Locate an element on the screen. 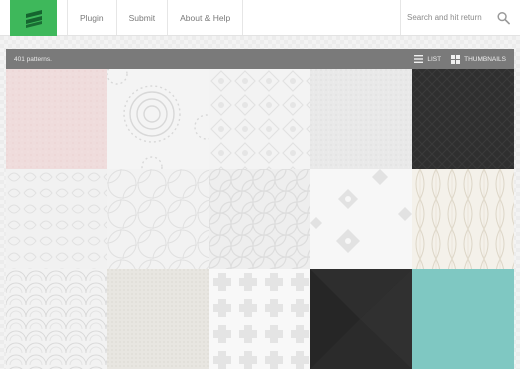  pattern-tile-swirl-white is located at coordinates (56, 219).